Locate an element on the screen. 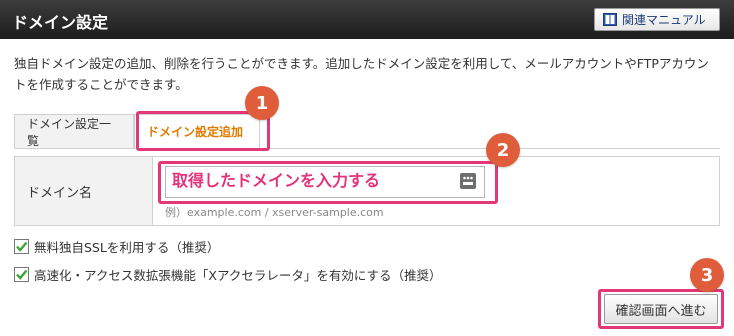 The image size is (734, 336). domain-example-text: 例）example.com / xserver-sample.com is located at coordinates (274, 212).